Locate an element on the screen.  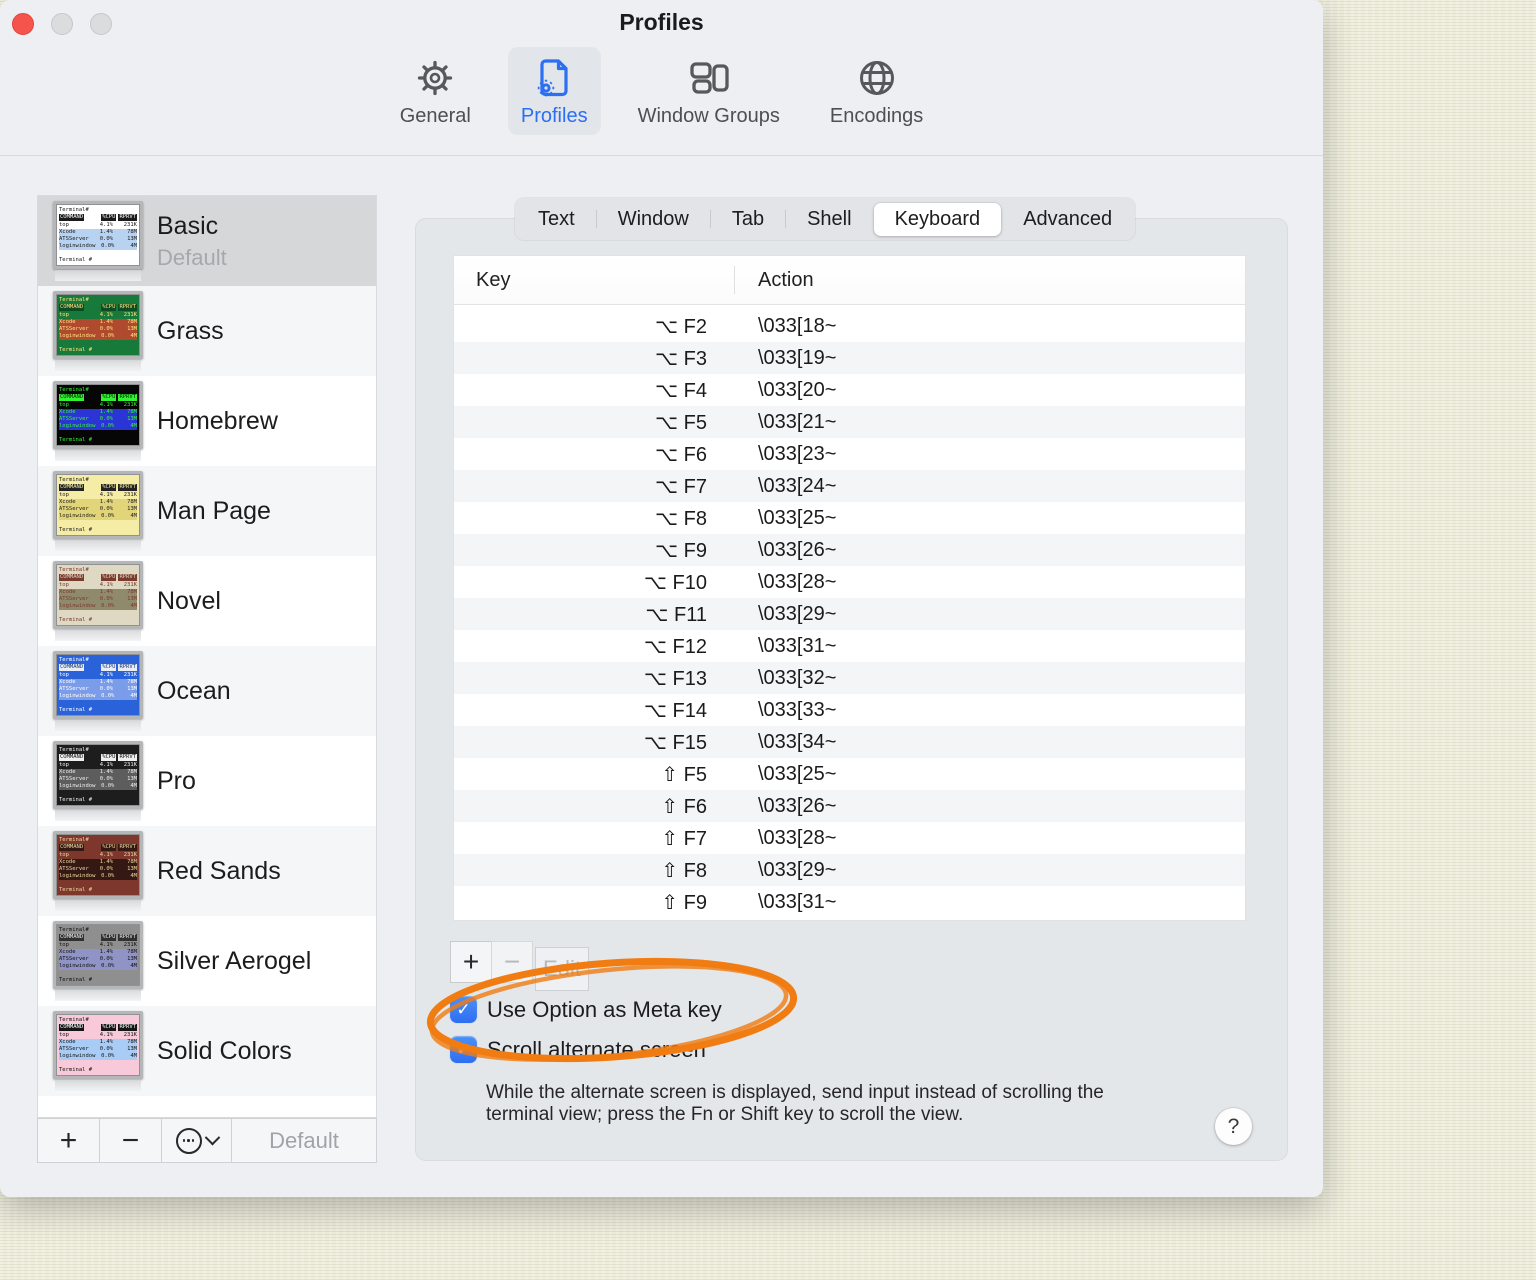
help-button: ? is located at coordinates (1233, 1126).